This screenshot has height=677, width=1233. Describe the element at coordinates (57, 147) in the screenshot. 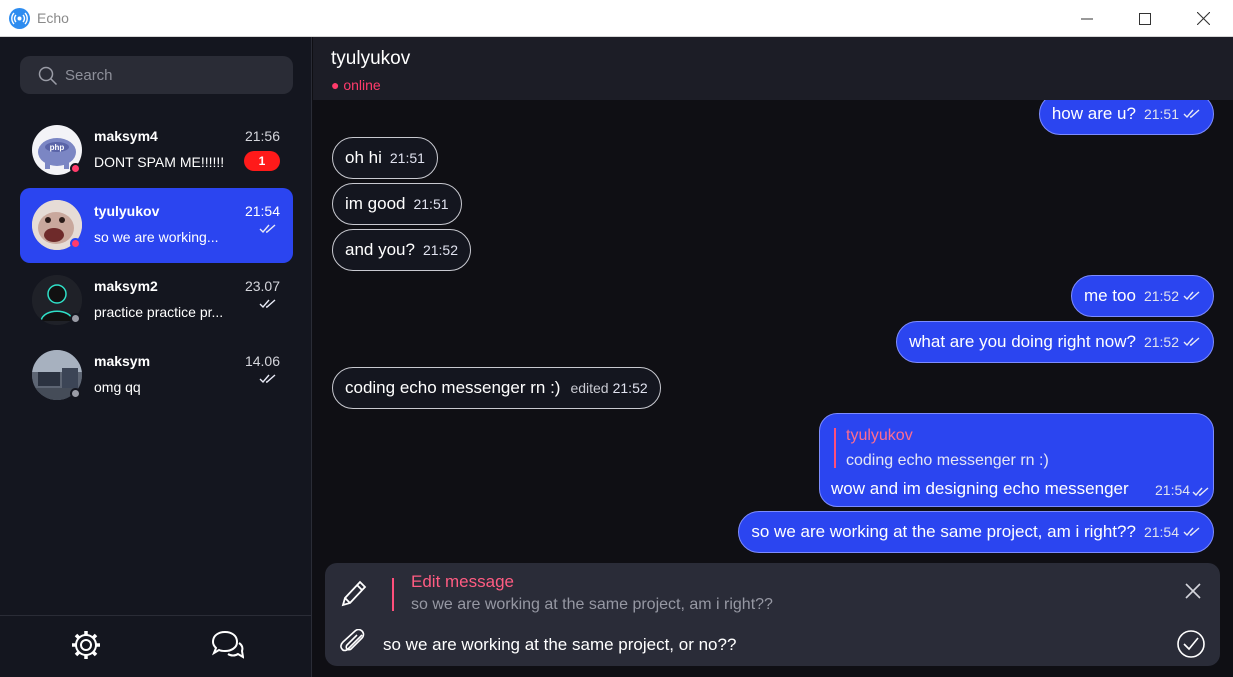

I see `svg-text: php` at that location.